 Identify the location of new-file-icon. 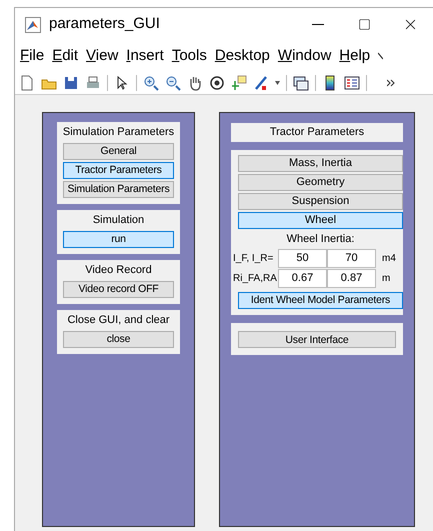
(27, 82).